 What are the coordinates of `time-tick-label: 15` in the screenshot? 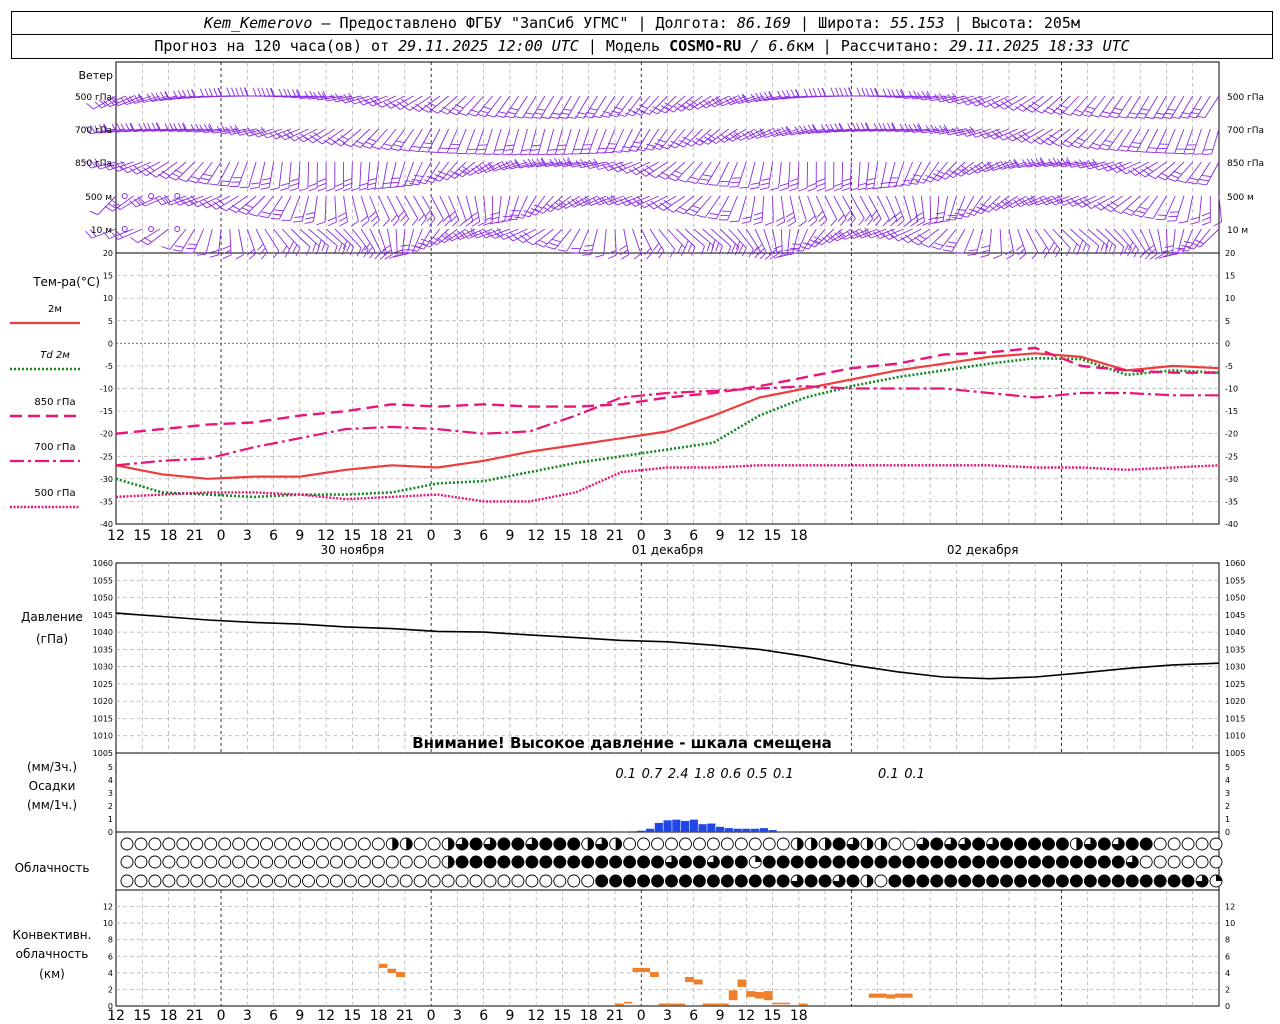 It's located at (773, 536).